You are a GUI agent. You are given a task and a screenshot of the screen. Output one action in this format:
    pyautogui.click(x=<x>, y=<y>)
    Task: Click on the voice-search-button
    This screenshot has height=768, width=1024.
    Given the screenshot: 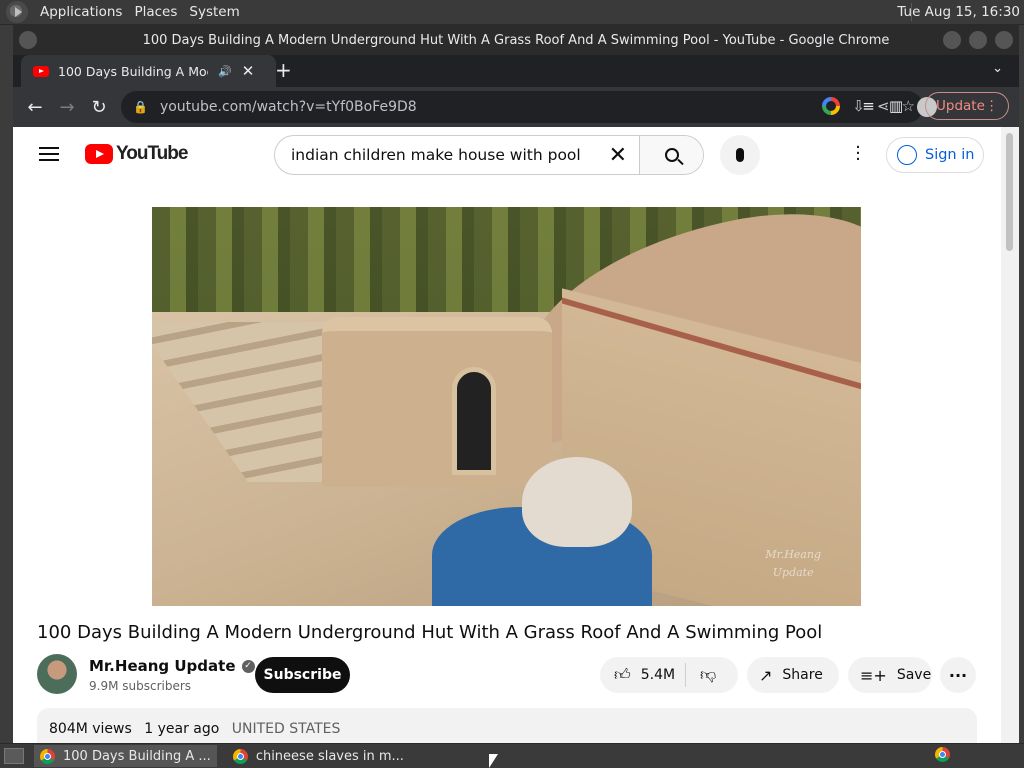 What is the action you would take?
    pyautogui.click(x=740, y=155)
    